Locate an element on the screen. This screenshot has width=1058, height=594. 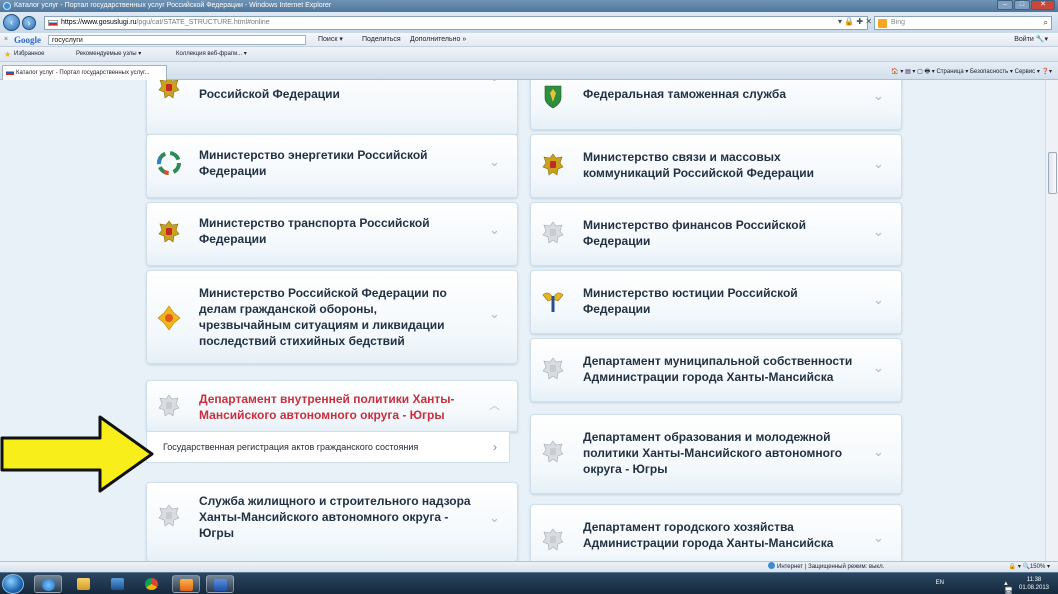
web-slice-gallery-link: Коллекция веб-фрагм... ▾ is located at coordinates (211, 54).